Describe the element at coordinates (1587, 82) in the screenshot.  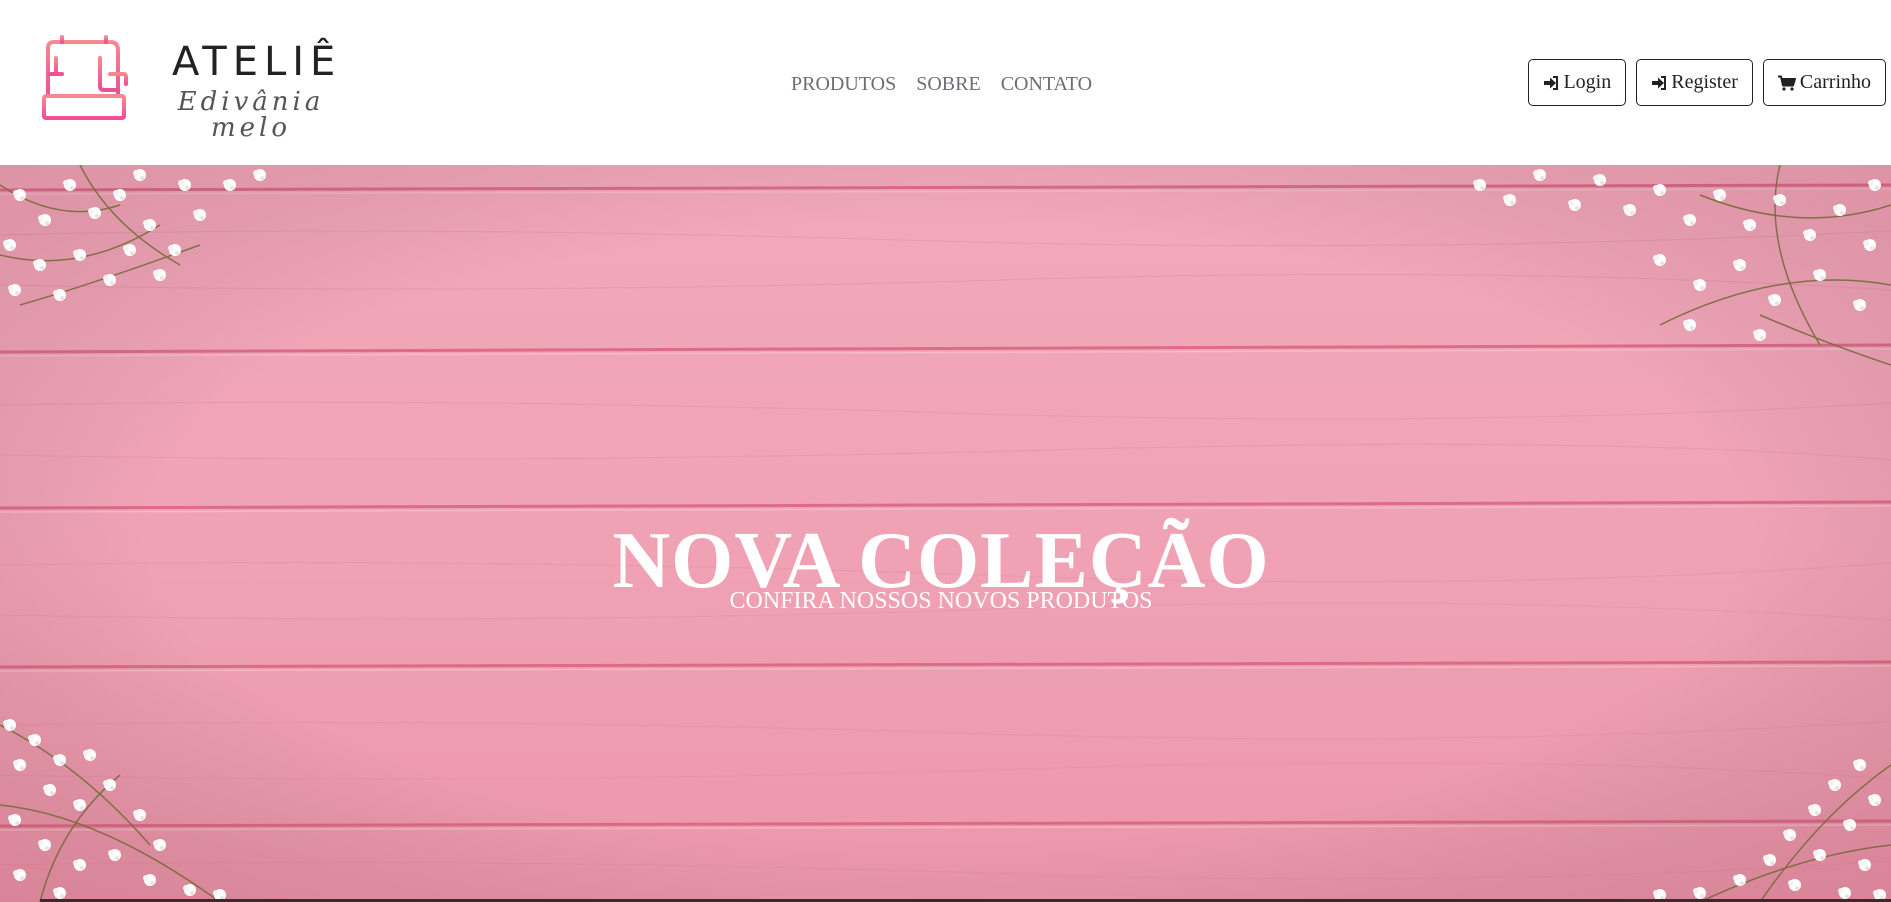
I see `login-label: Login` at that location.